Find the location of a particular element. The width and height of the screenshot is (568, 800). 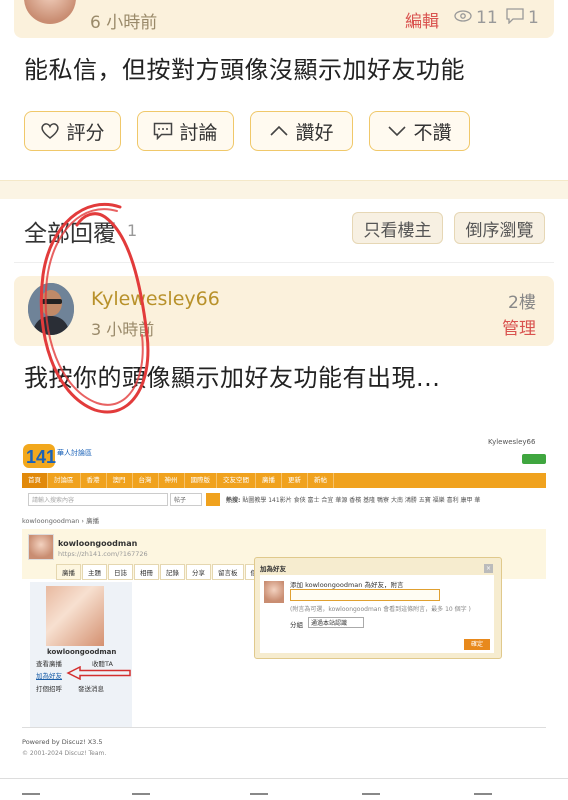

dialog-note-input is located at coordinates (365, 595).